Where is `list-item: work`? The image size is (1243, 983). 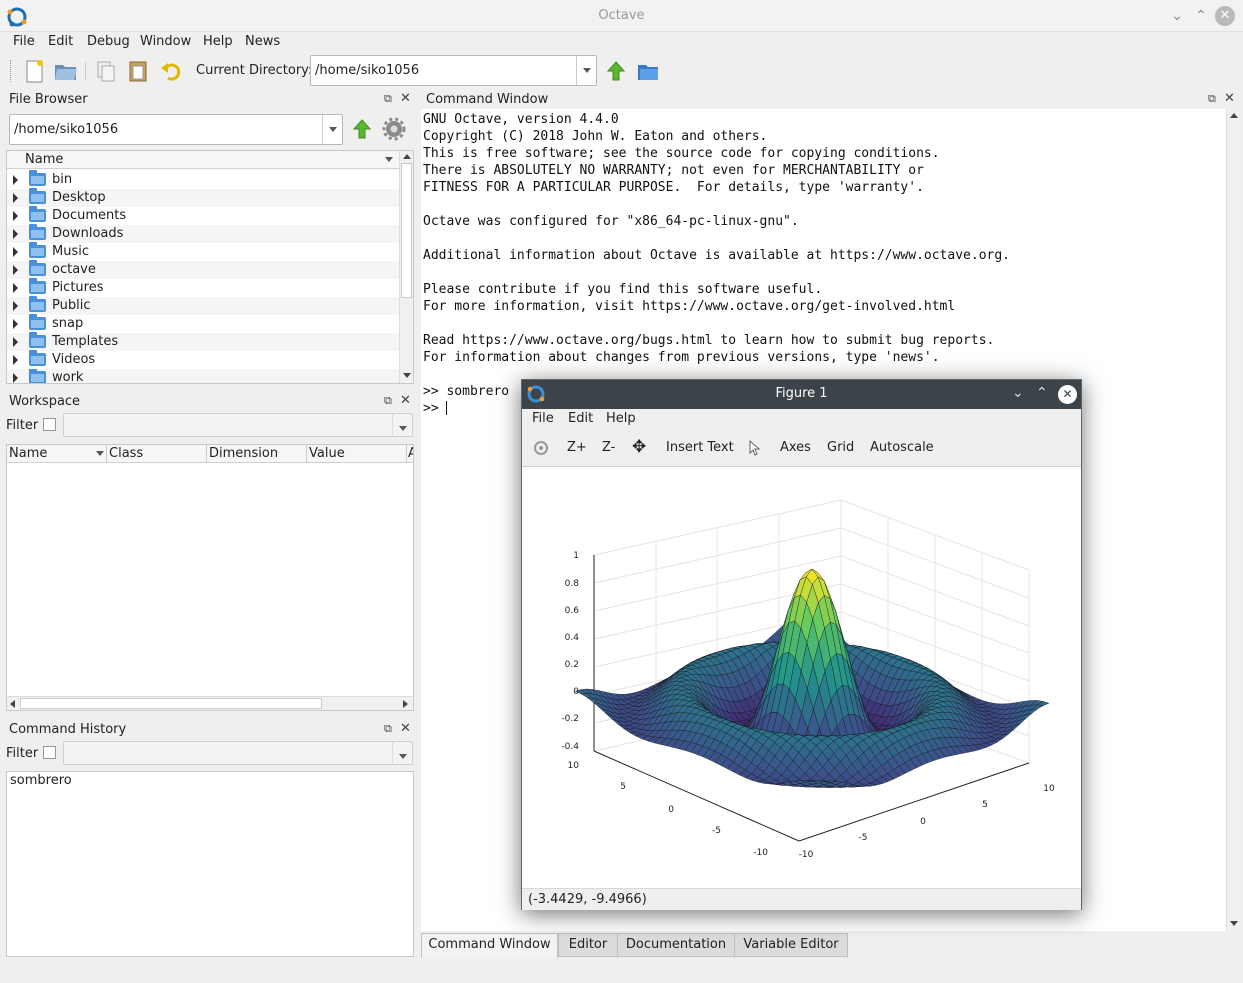
list-item: work is located at coordinates (203, 376).